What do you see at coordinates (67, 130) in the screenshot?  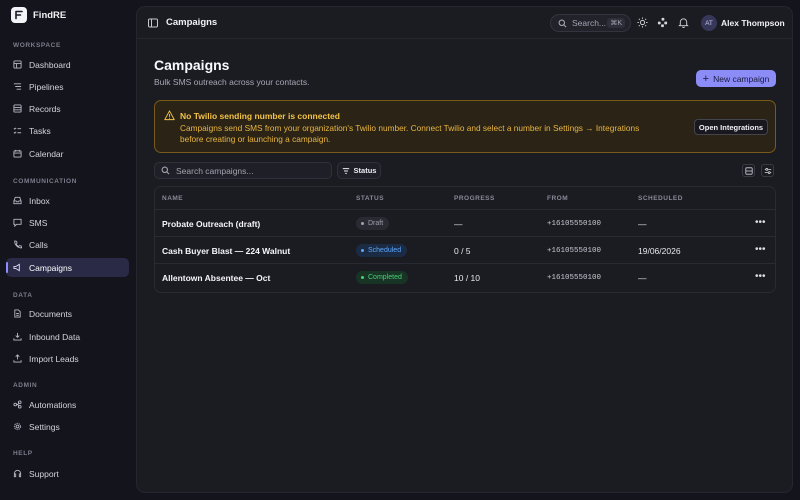 I see `sidebar-item-tasks: Tasks` at bounding box center [67, 130].